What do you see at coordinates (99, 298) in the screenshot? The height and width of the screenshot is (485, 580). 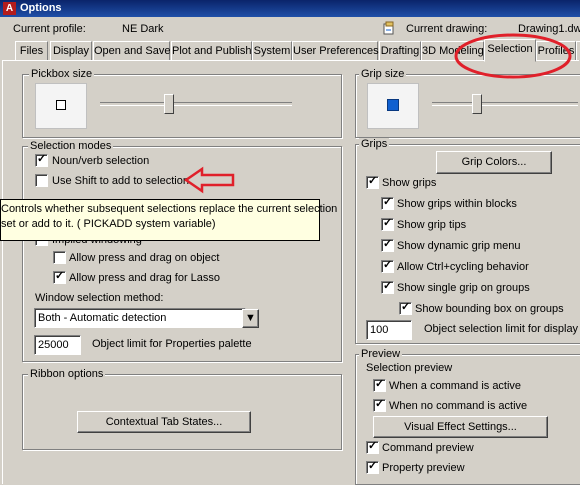 I see `window-method-label: Window selection method:` at bounding box center [99, 298].